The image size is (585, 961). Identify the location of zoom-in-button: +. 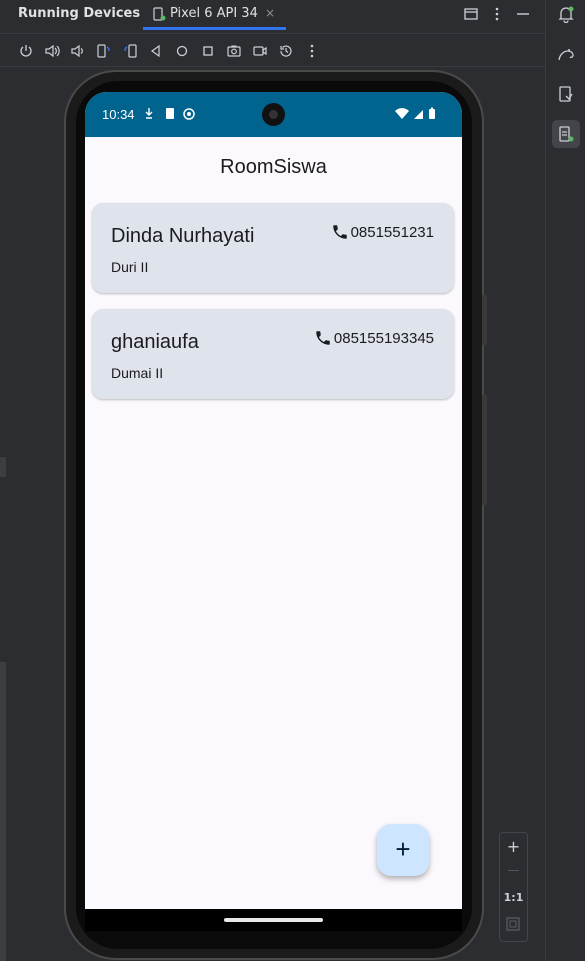
(513, 846).